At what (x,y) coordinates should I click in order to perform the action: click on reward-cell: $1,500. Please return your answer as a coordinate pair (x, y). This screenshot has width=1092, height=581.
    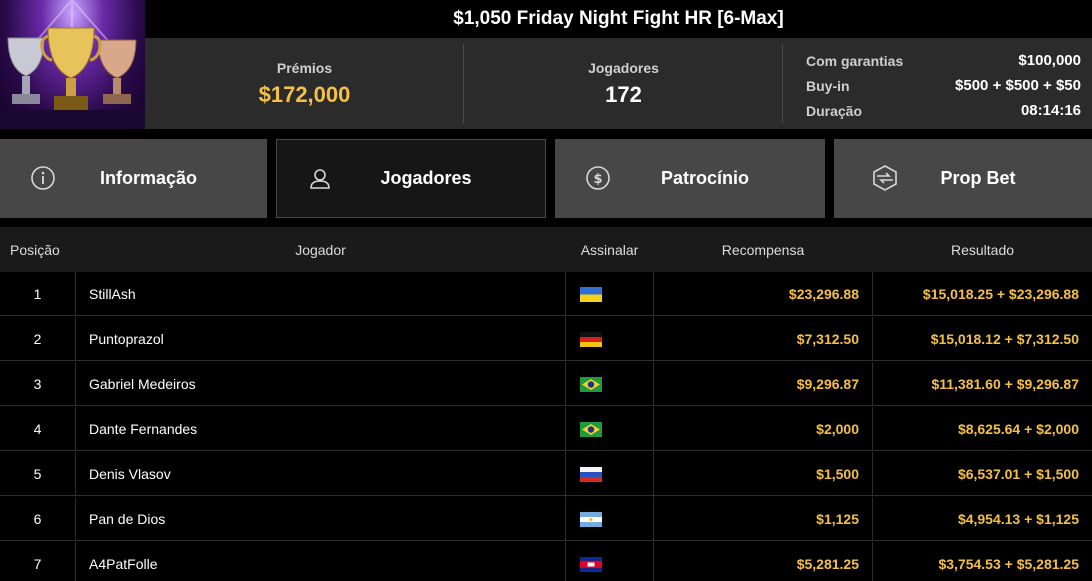
    Looking at the image, I should click on (837, 474).